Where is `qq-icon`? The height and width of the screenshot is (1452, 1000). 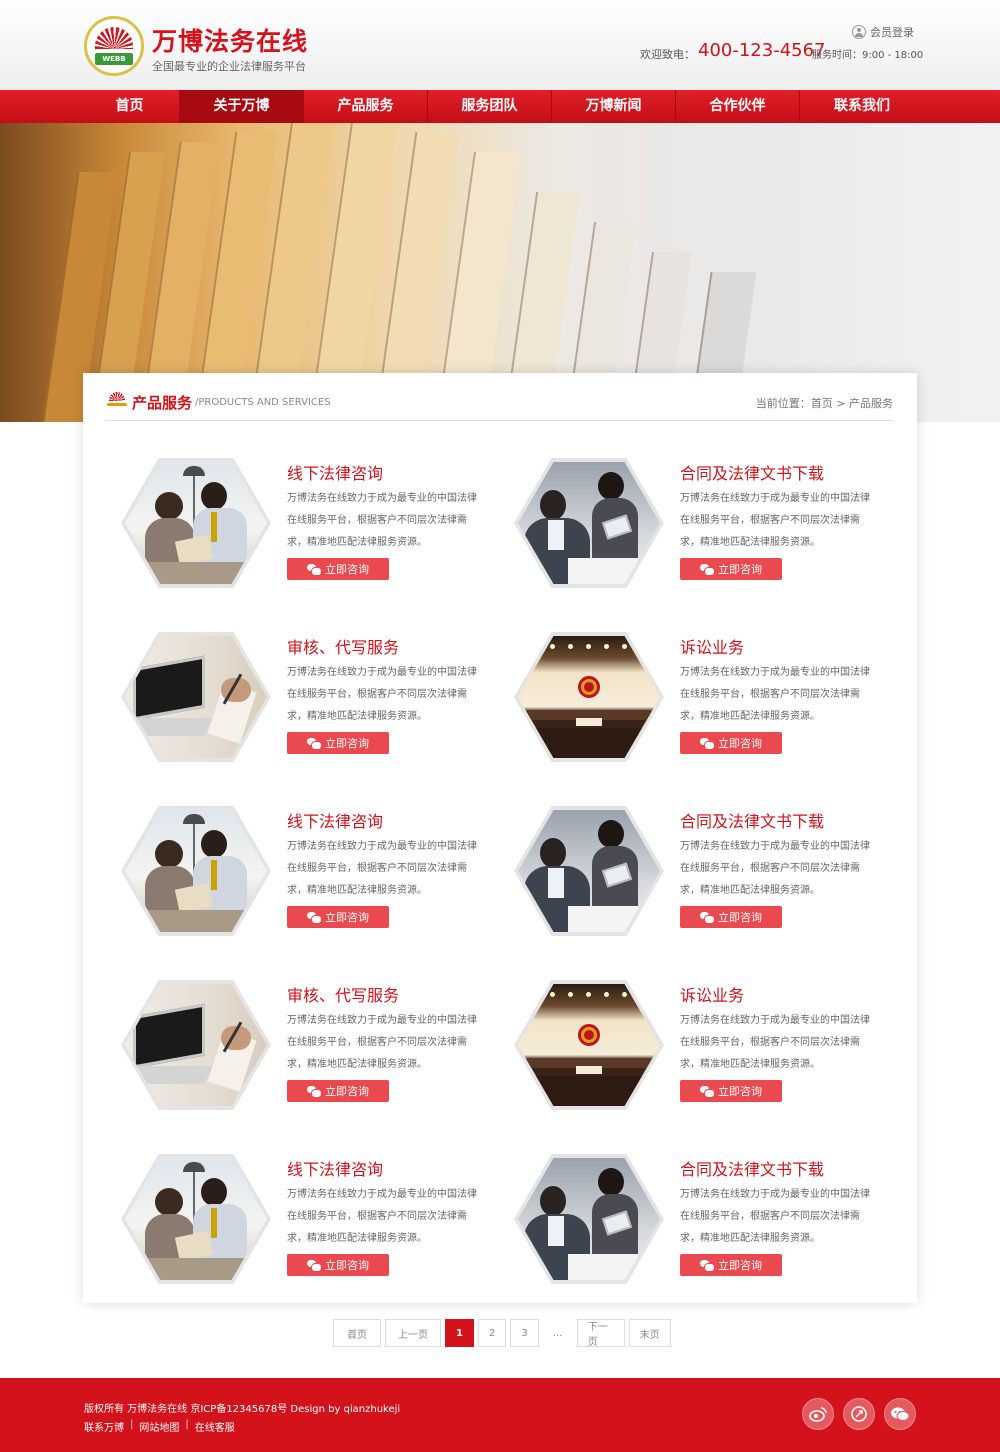
qq-icon is located at coordinates (859, 1414).